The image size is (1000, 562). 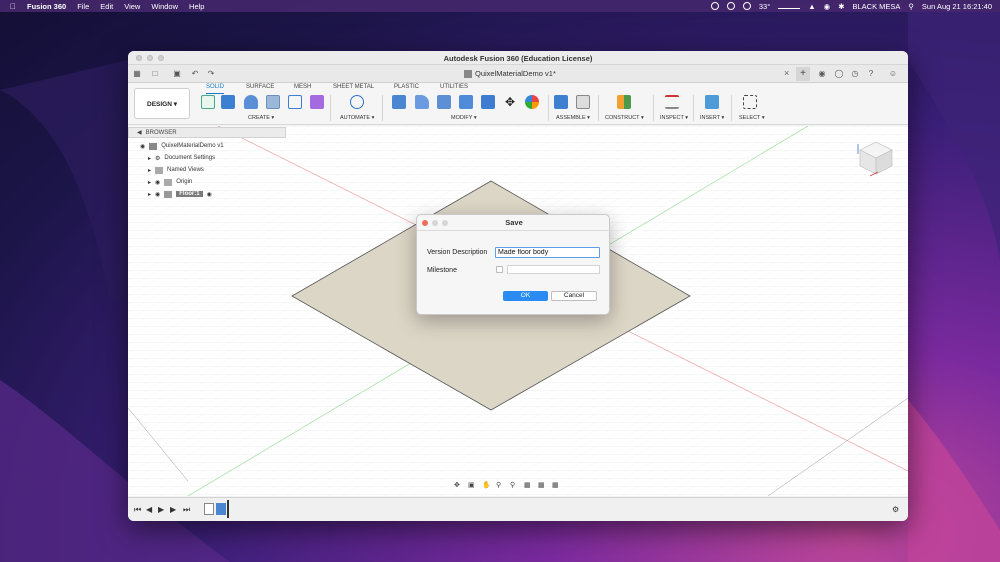 What do you see at coordinates (164, 6) in the screenshot?
I see `menu-window: Window` at bounding box center [164, 6].